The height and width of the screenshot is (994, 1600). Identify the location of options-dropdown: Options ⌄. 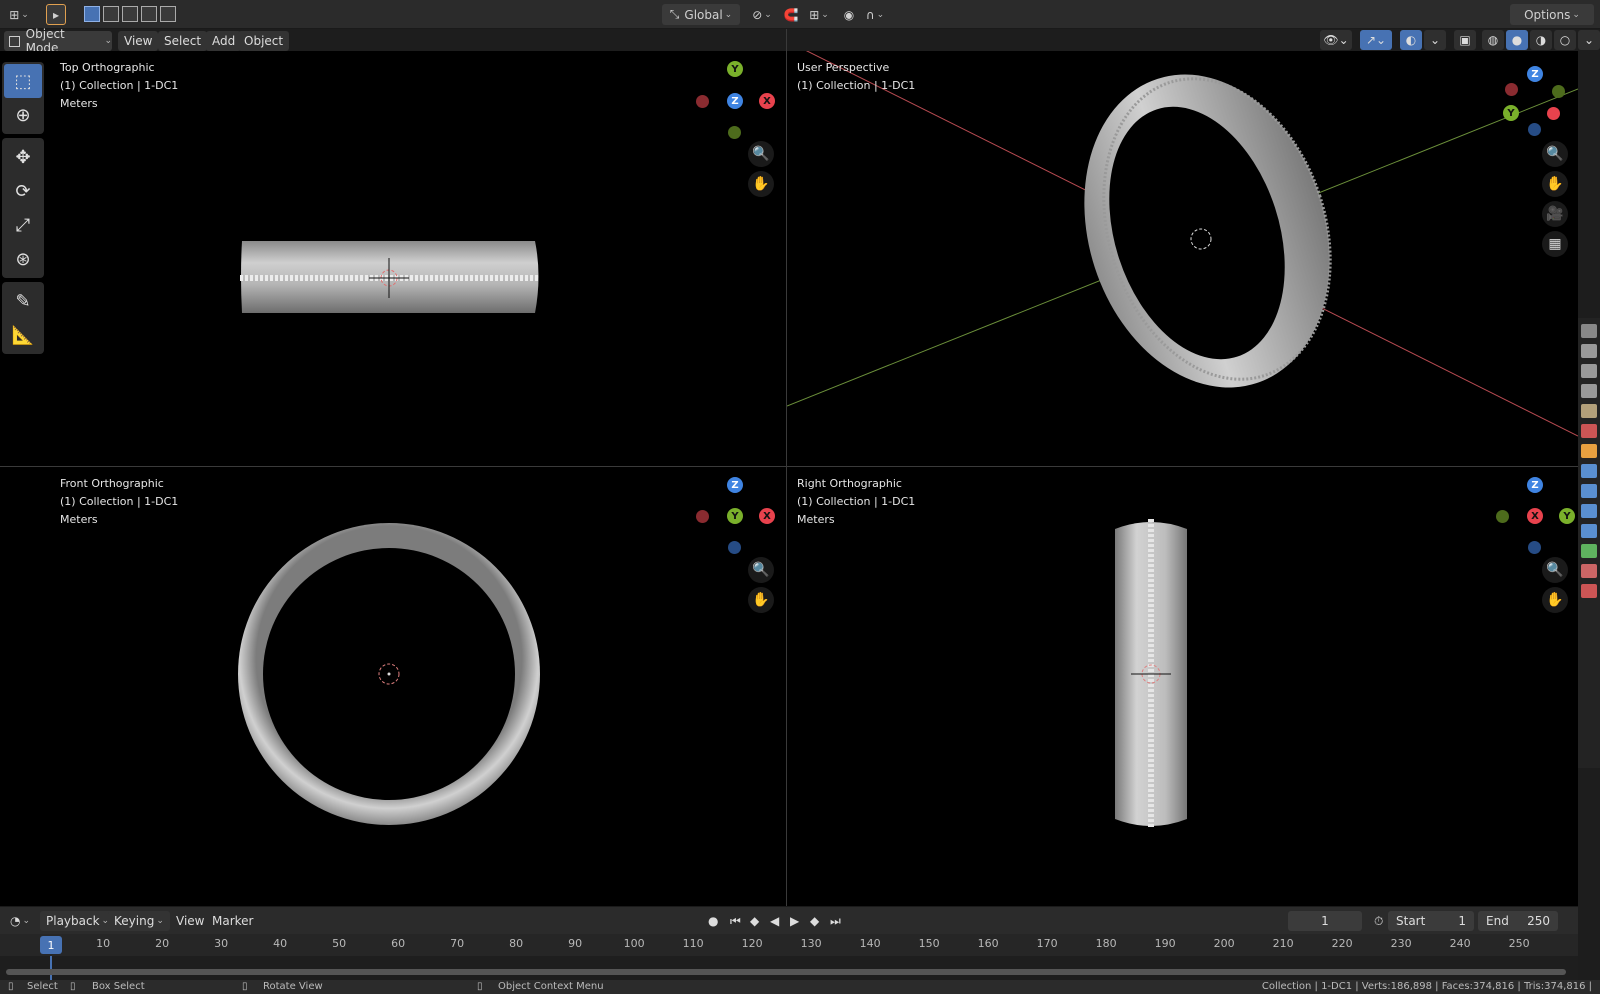
(1552, 14).